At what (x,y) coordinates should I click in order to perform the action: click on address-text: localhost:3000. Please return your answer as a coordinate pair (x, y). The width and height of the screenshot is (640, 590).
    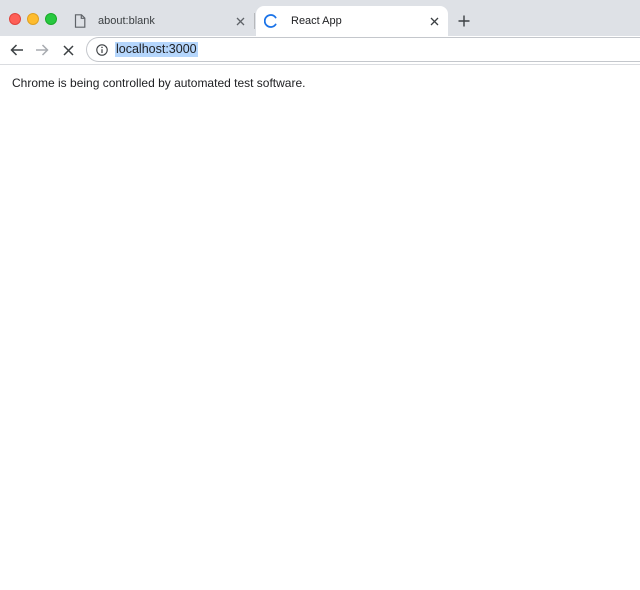
    Looking at the image, I should click on (156, 49).